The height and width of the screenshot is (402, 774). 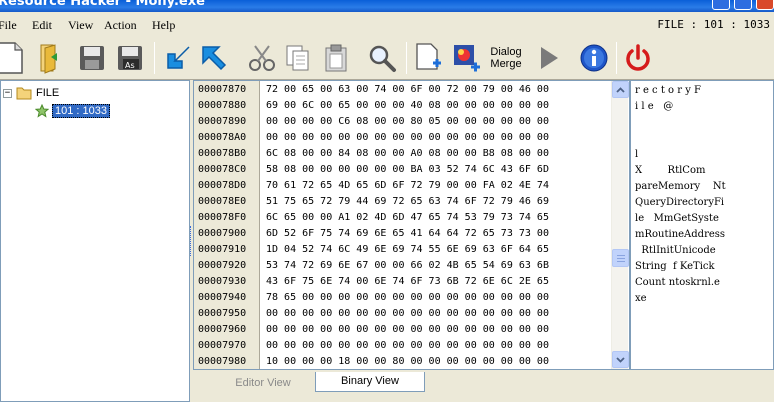 I want to click on scroll-up-button, so click(x=620, y=89).